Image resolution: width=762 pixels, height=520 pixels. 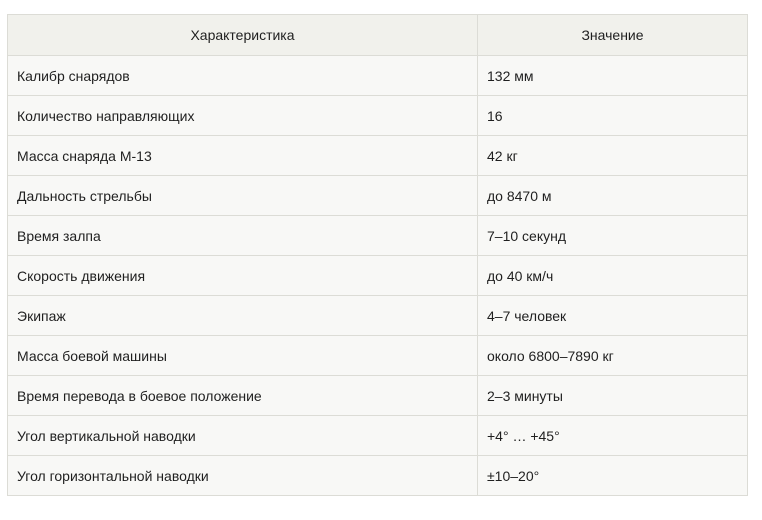 I want to click on characteristic-cell: Количество направляющих, so click(x=242, y=115).